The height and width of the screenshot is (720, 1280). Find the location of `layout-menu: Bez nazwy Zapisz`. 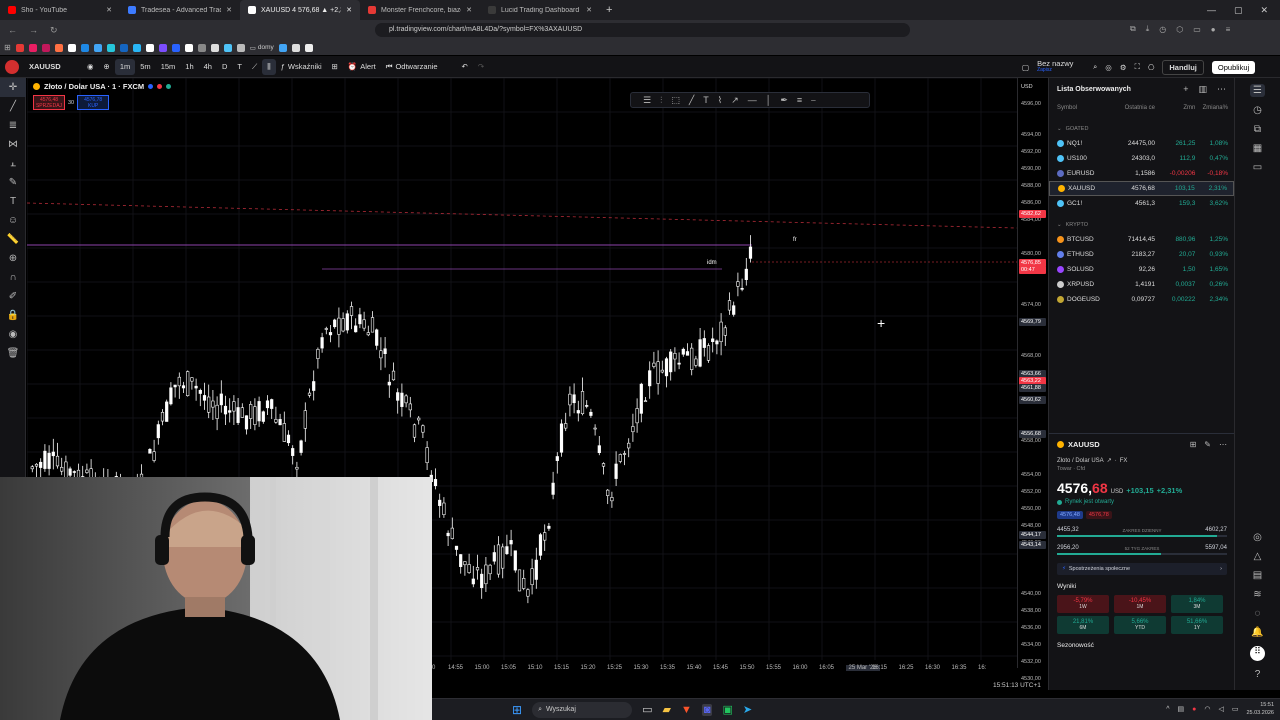

layout-menu: Bez nazwy Zapisz is located at coordinates (1061, 67).